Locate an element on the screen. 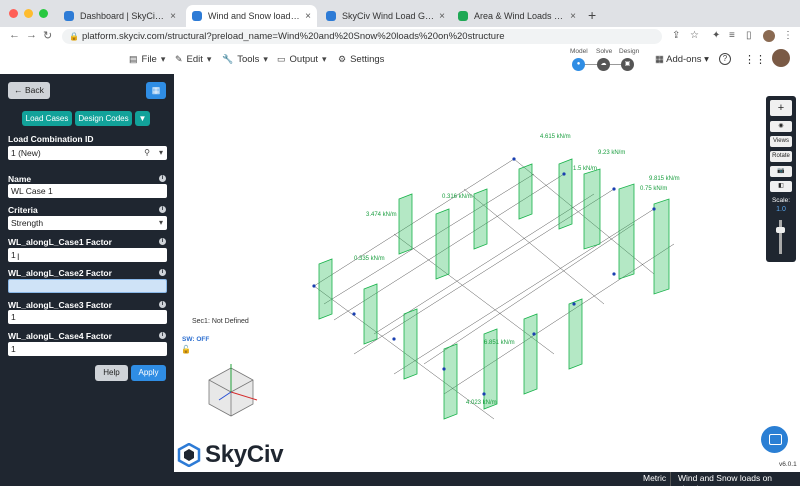 The width and height of the screenshot is (800, 493). load-combination-id-select: 1 (New) ⚲ ▾ is located at coordinates (87, 153).